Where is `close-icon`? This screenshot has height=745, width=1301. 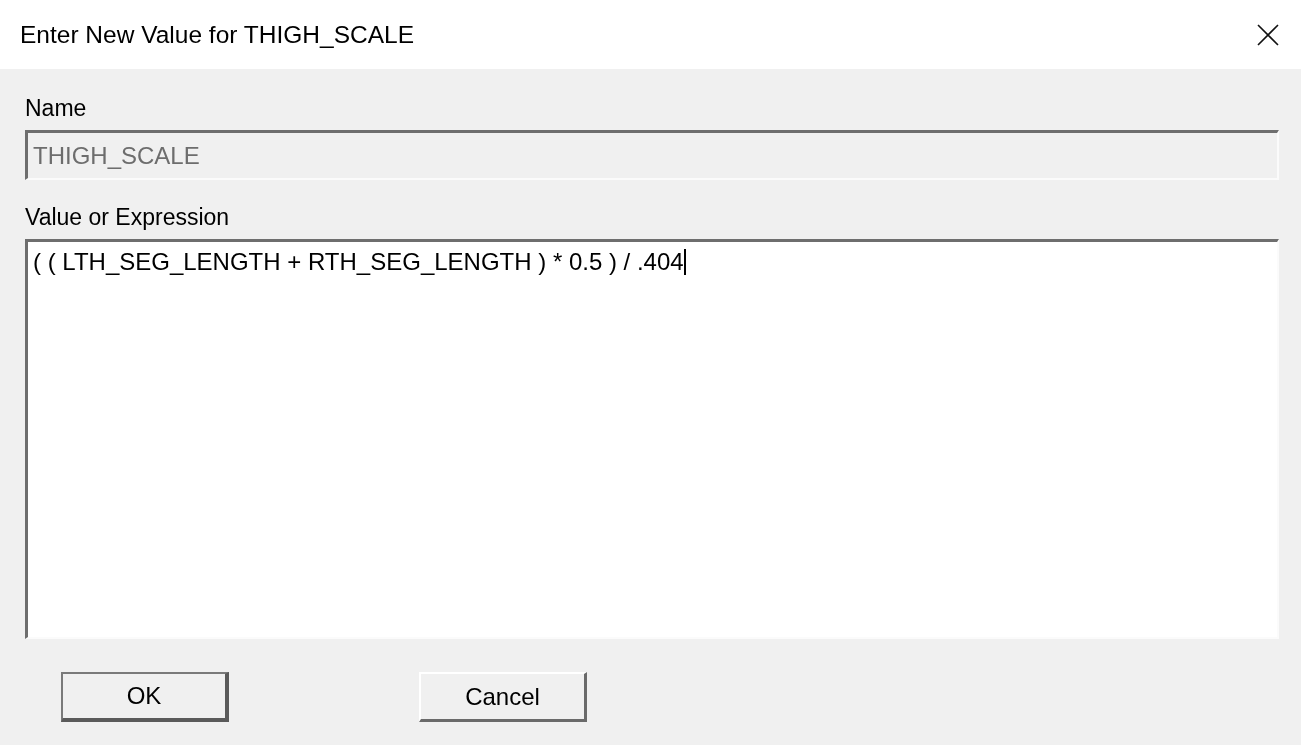
close-icon is located at coordinates (1268, 34).